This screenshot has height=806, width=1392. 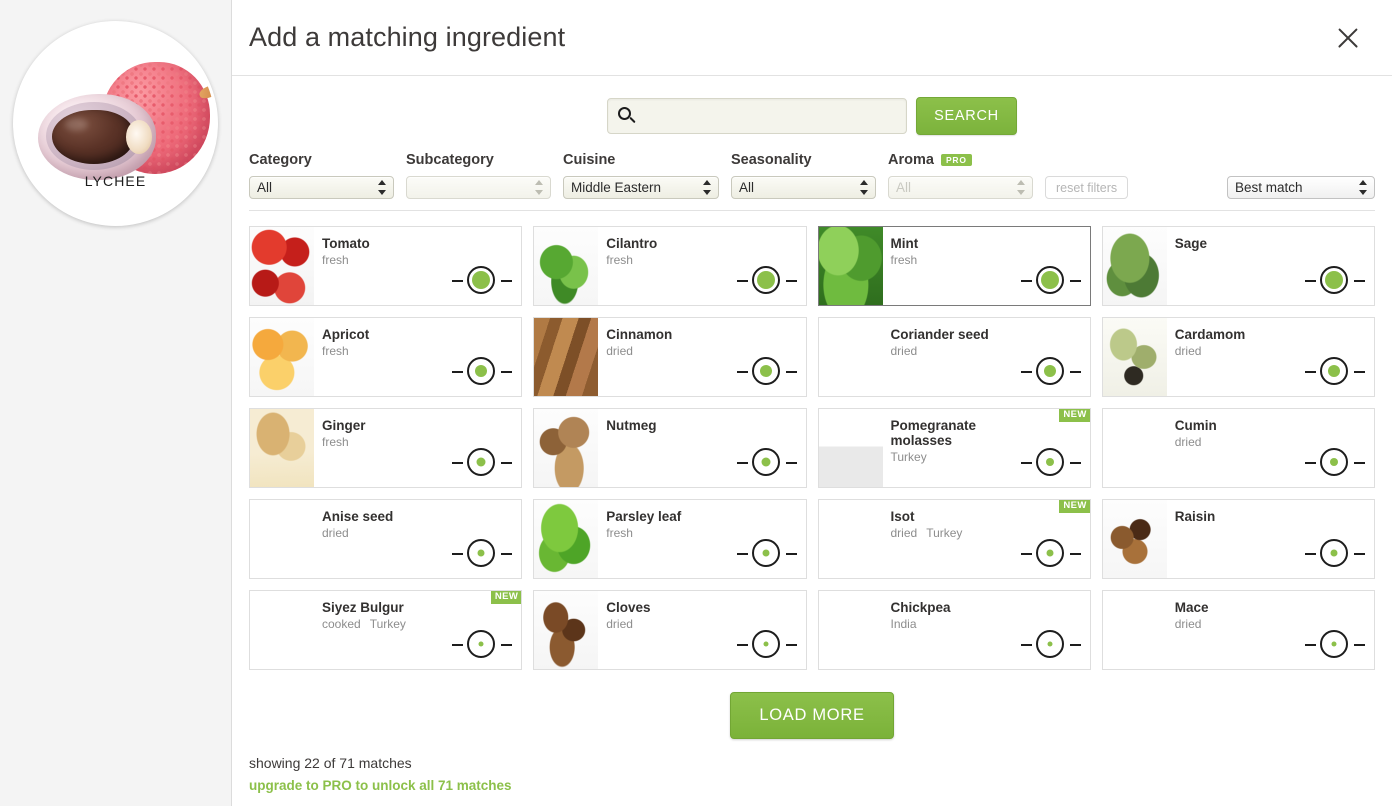 I want to click on ingredient-thumbnail-ginger, so click(x=282, y=448).